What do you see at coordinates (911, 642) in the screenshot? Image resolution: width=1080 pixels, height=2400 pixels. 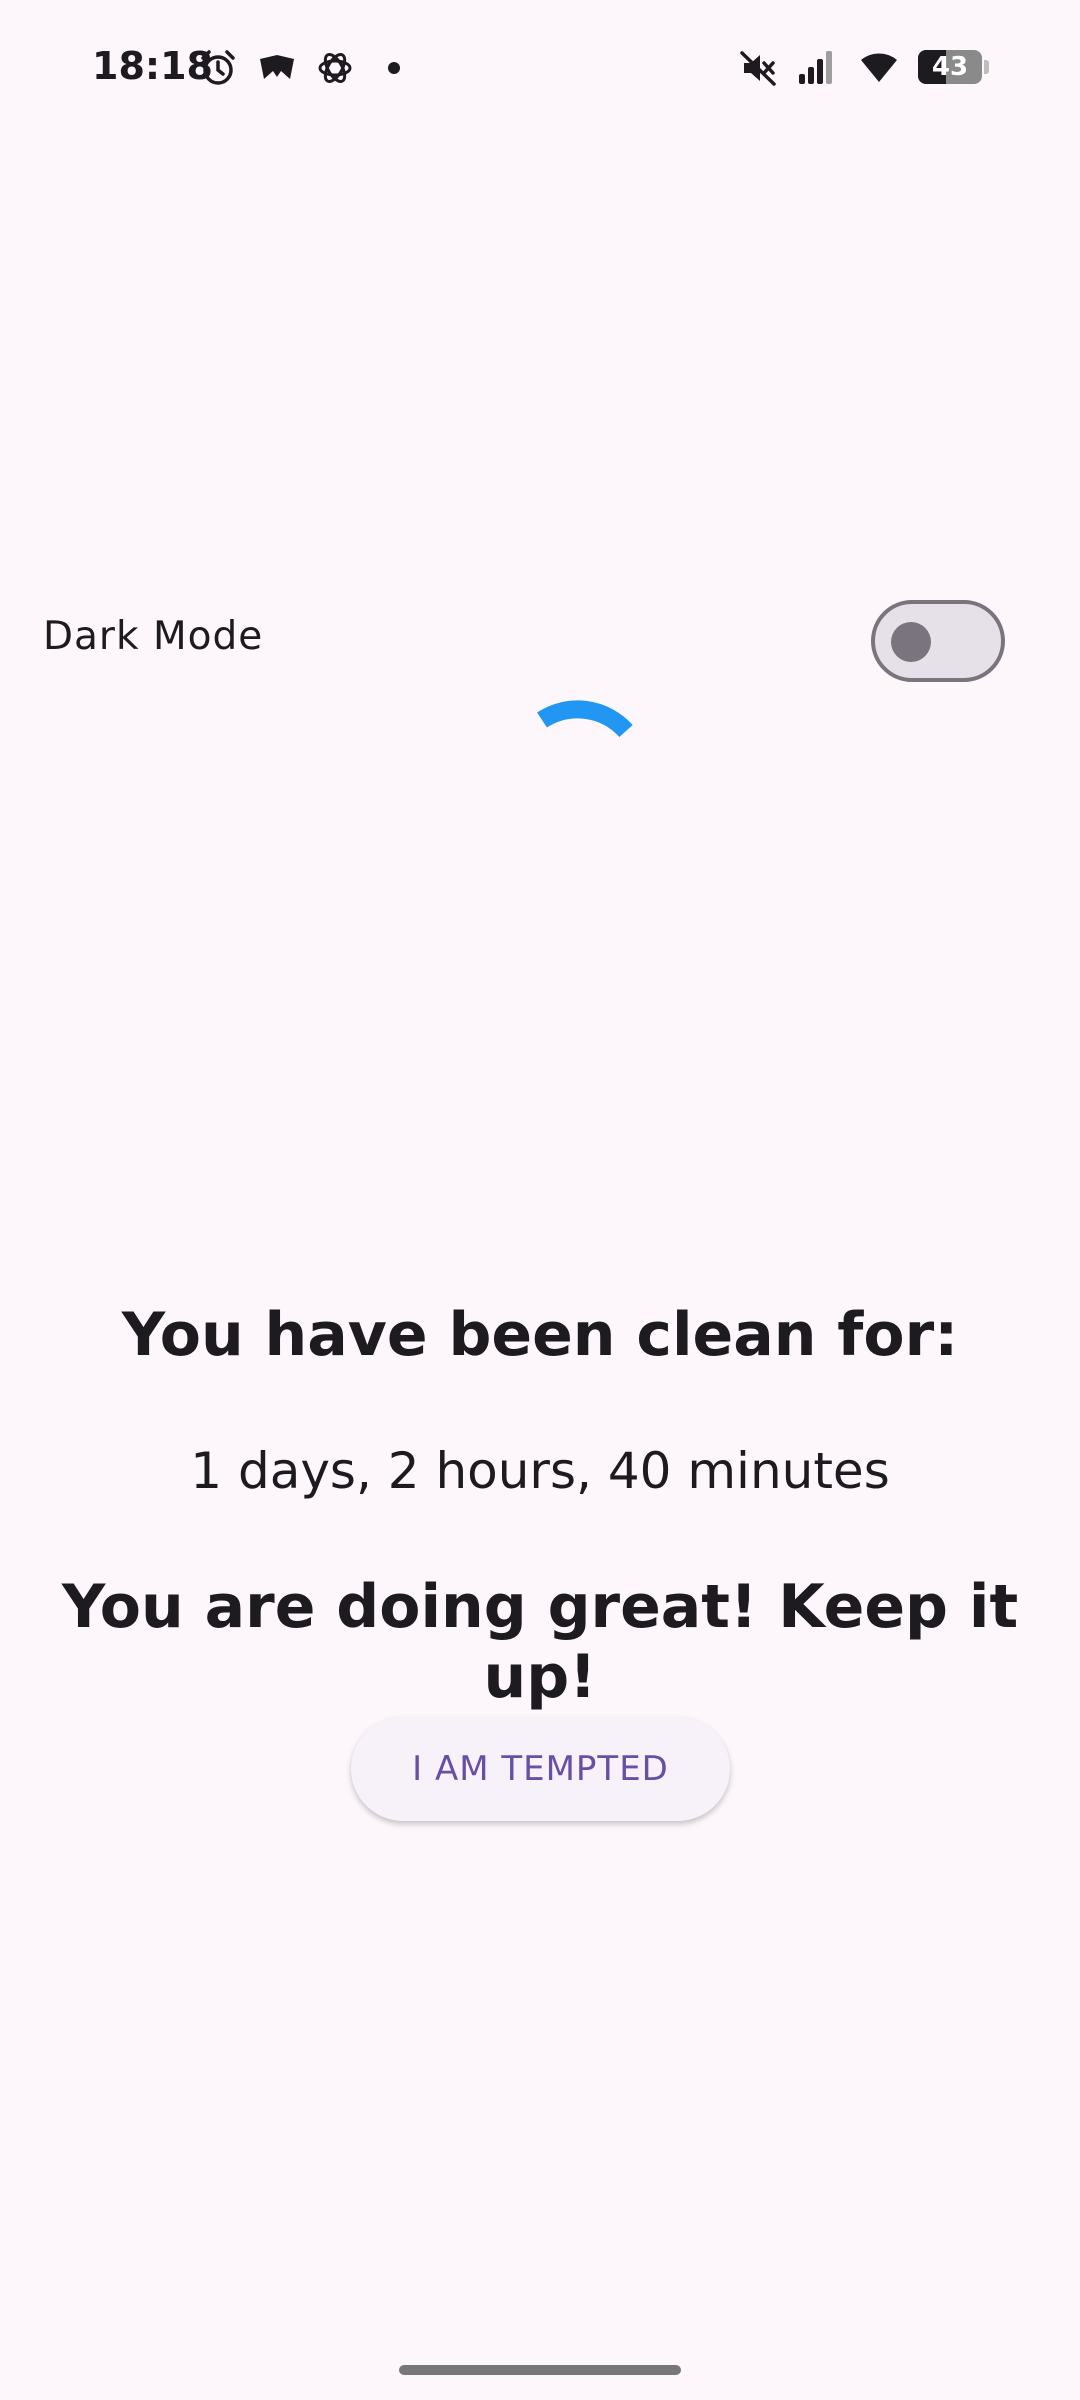 I see `dark-mode-toggle-knob` at bounding box center [911, 642].